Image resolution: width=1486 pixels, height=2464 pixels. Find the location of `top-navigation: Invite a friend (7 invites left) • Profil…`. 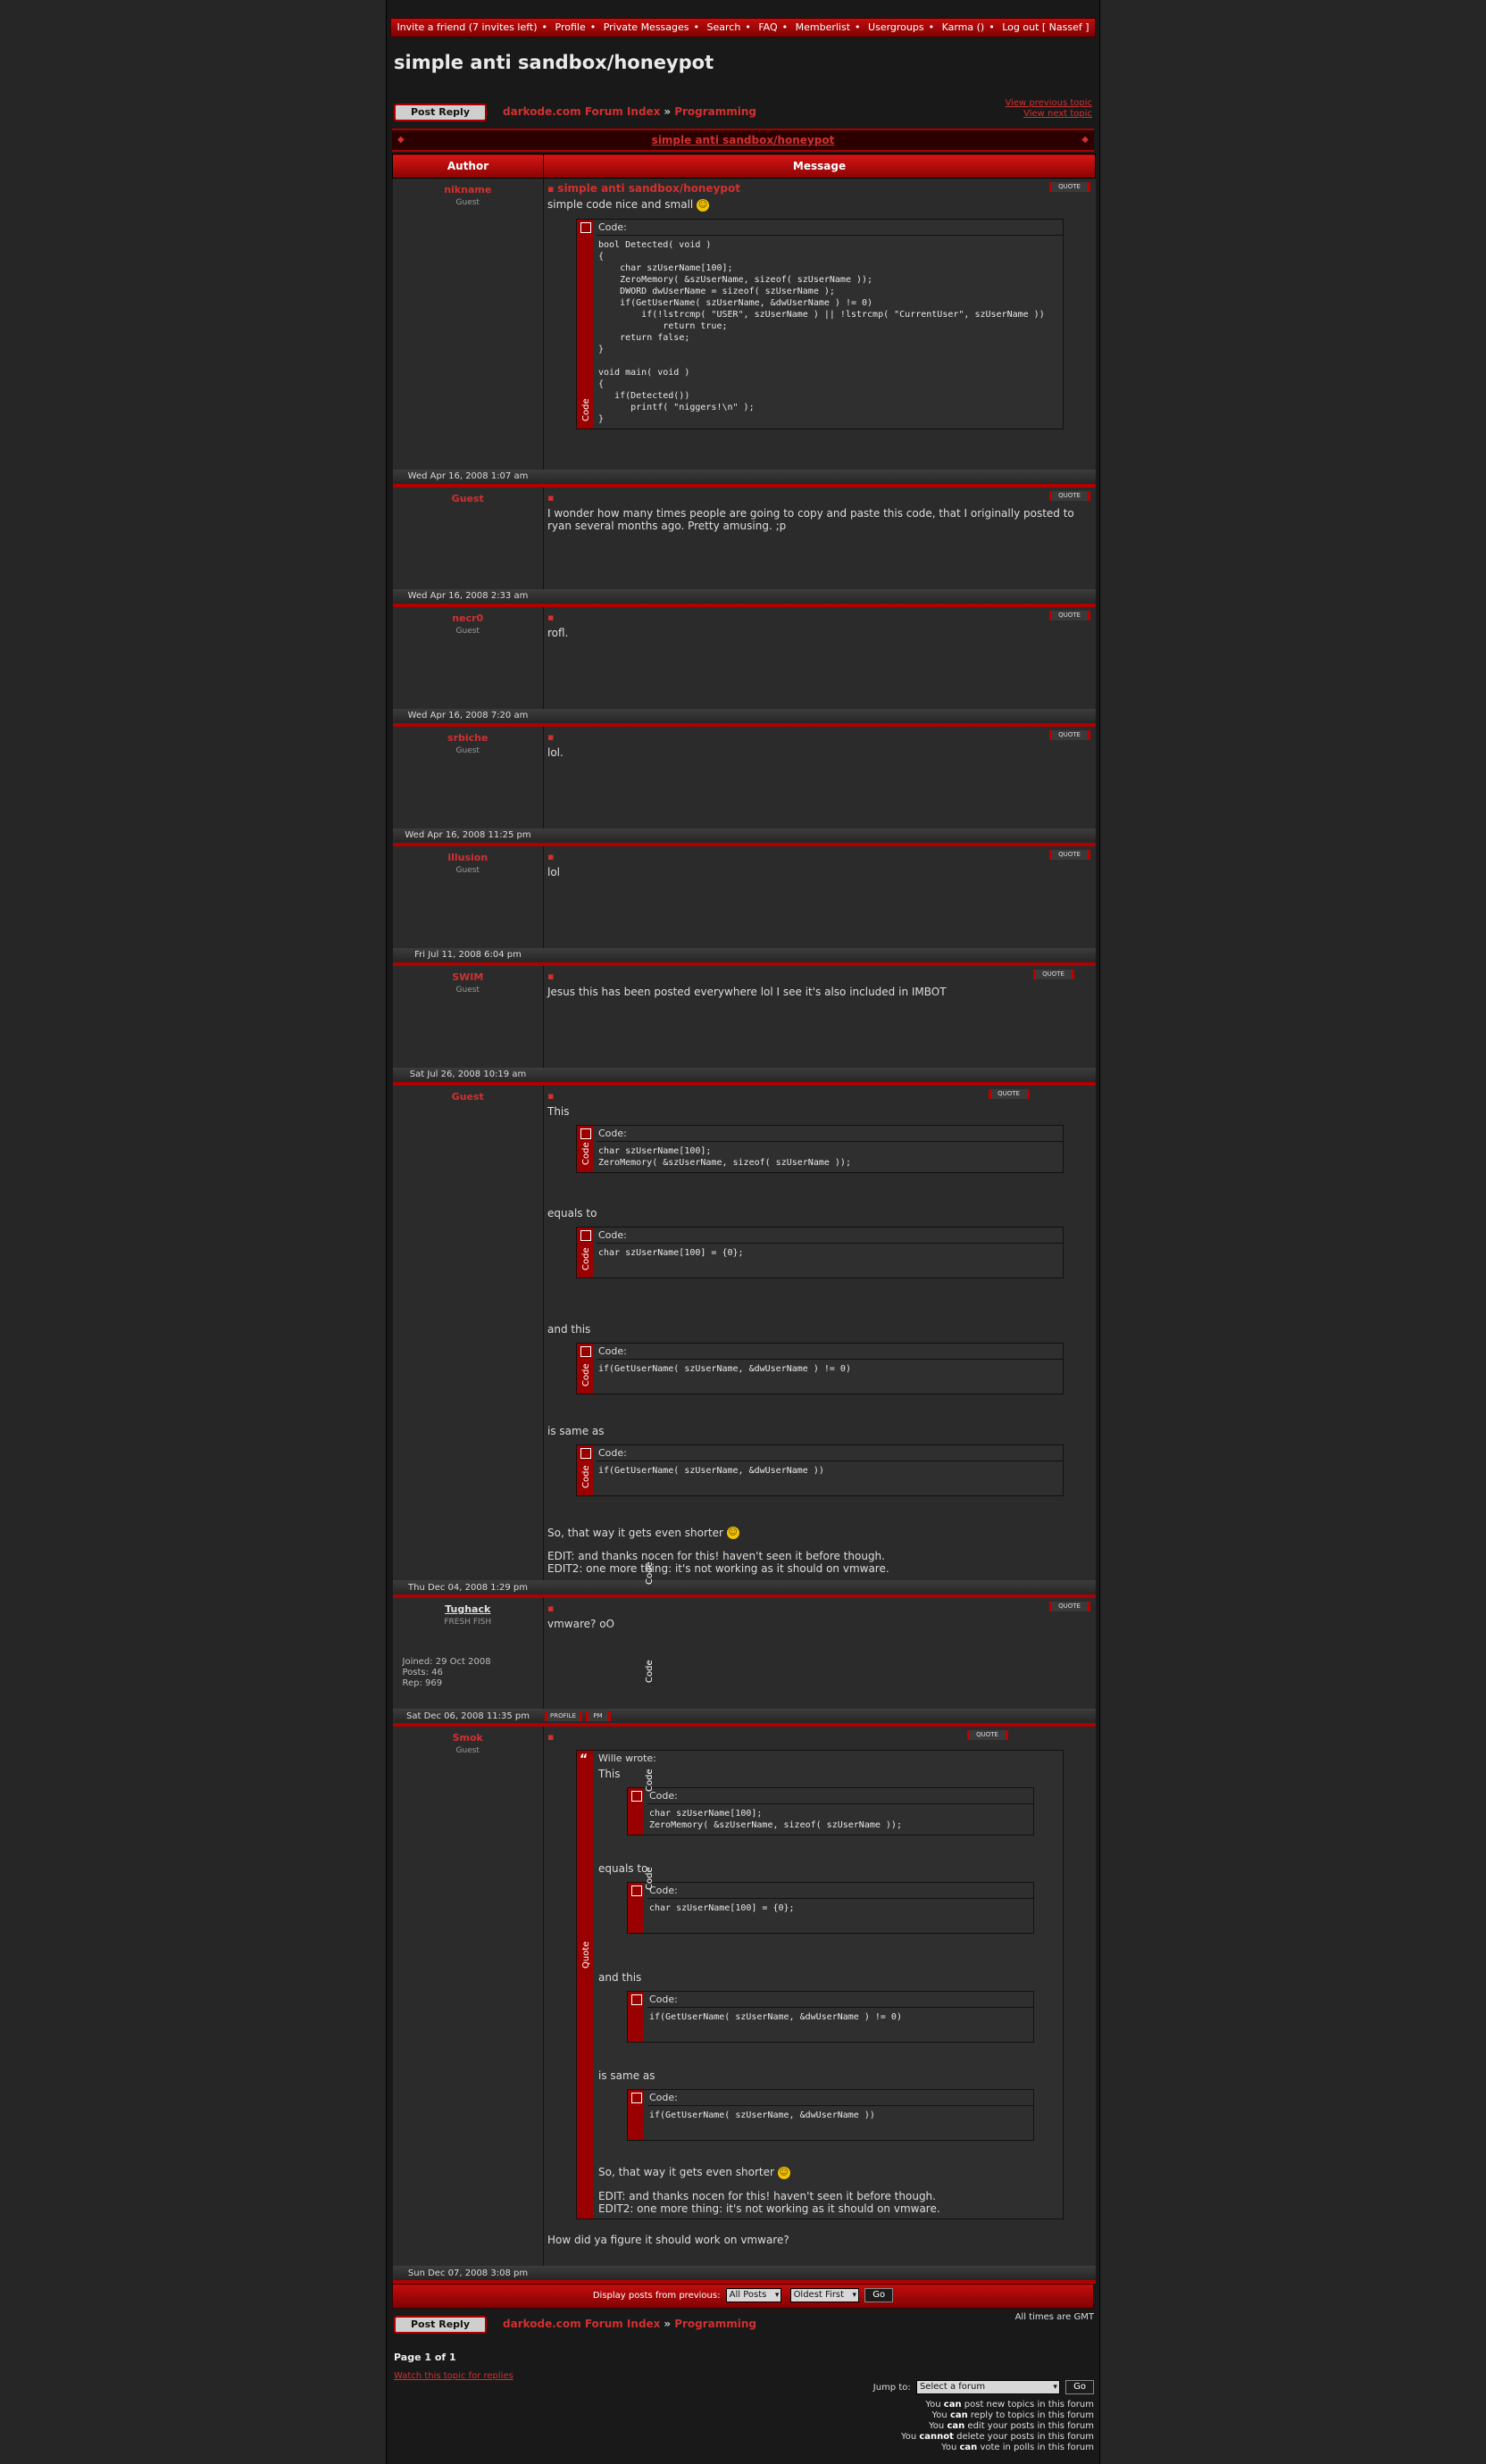

top-navigation: Invite a friend (7 invites left) • Profil… is located at coordinates (743, 27).